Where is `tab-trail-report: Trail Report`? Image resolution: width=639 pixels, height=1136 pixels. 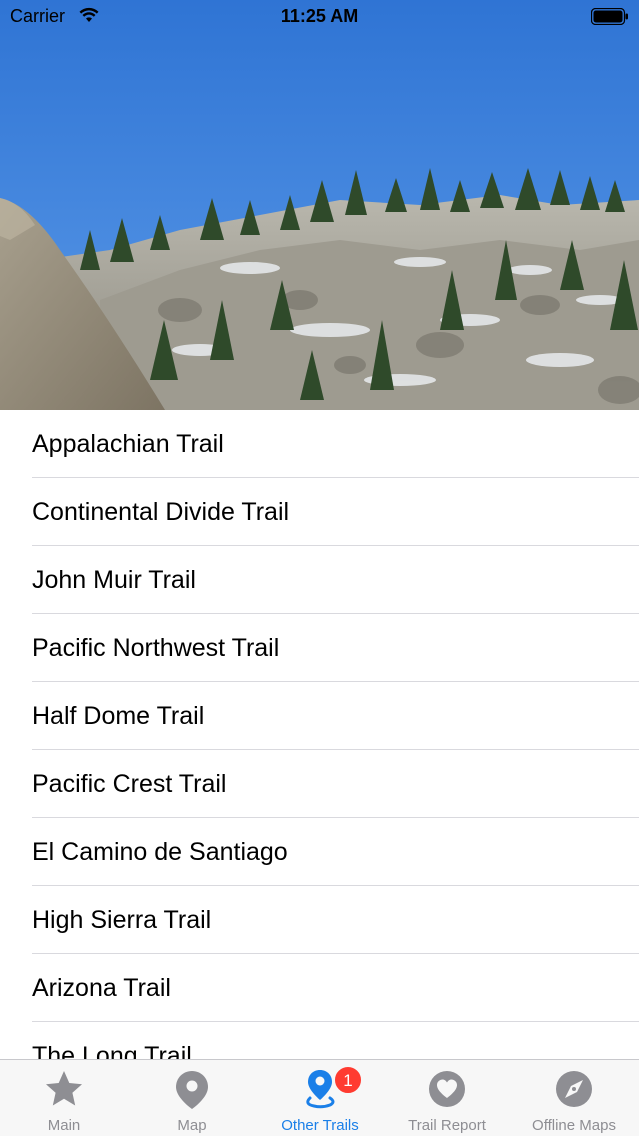
tab-trail-report: Trail Report is located at coordinates (447, 1098).